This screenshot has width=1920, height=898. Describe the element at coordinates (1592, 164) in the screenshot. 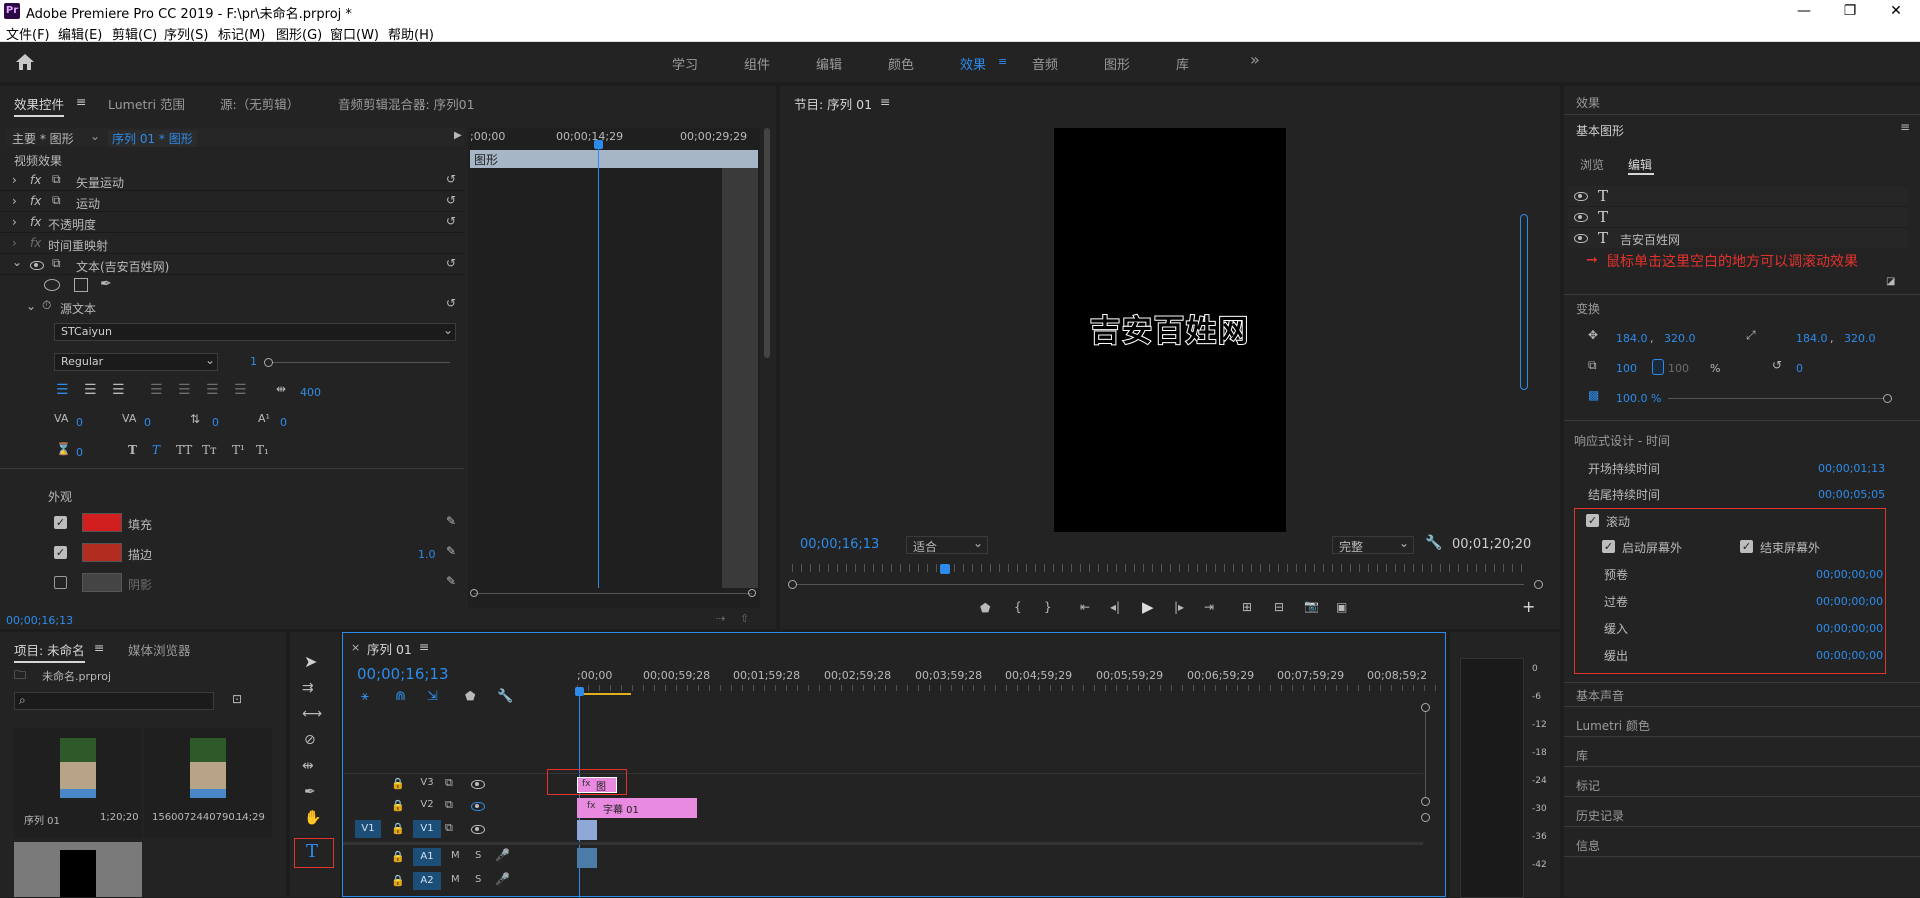

I see `tab-browse: 浏览` at that location.